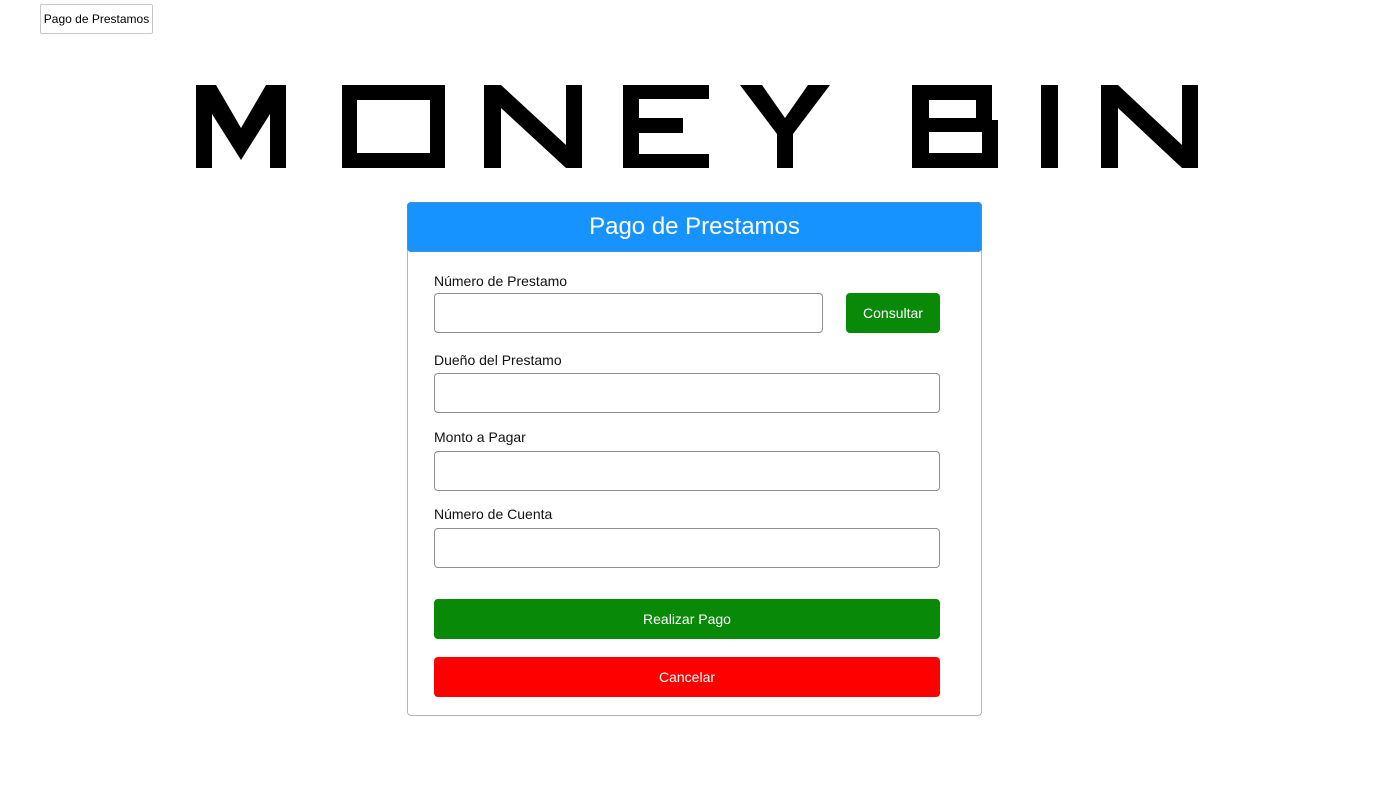 Image resolution: width=1390 pixels, height=809 pixels. I want to click on card-title: Pago de Prestamos, so click(694, 227).